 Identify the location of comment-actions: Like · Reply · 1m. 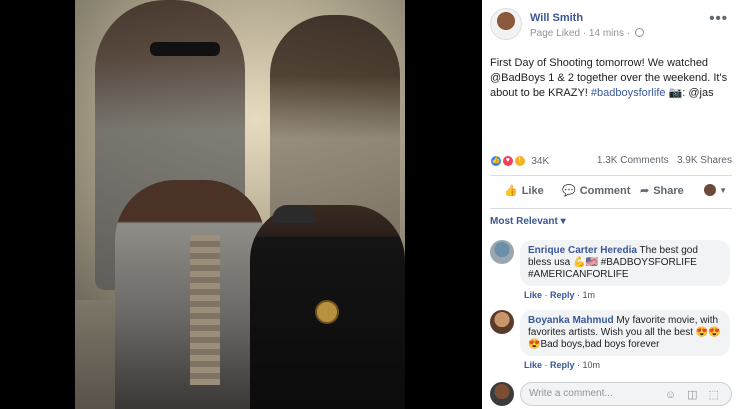
(560, 295).